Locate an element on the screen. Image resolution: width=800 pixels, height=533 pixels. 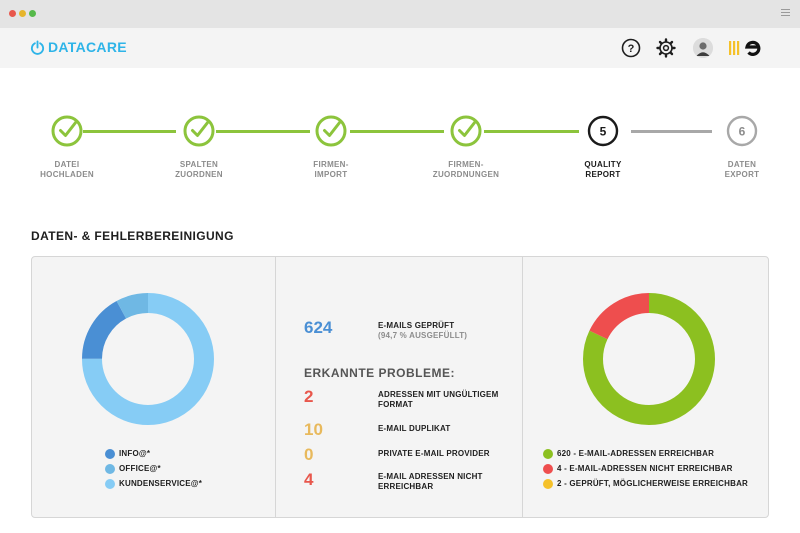
user-avatar-icon is located at coordinates (703, 48).